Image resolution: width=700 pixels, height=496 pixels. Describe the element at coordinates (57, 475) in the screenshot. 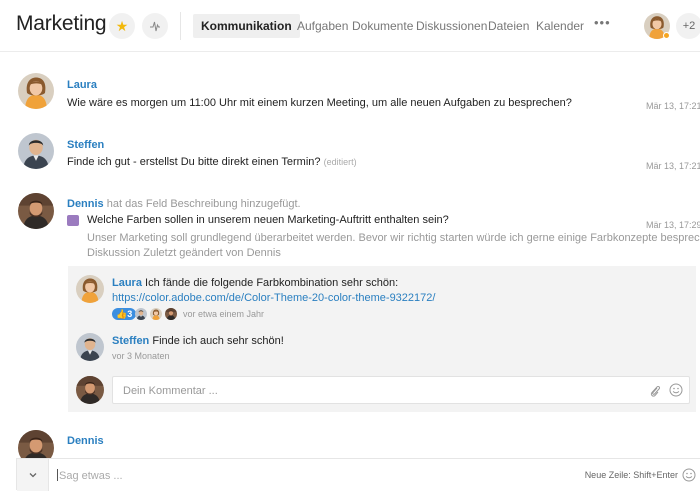

I see `text-caret` at that location.